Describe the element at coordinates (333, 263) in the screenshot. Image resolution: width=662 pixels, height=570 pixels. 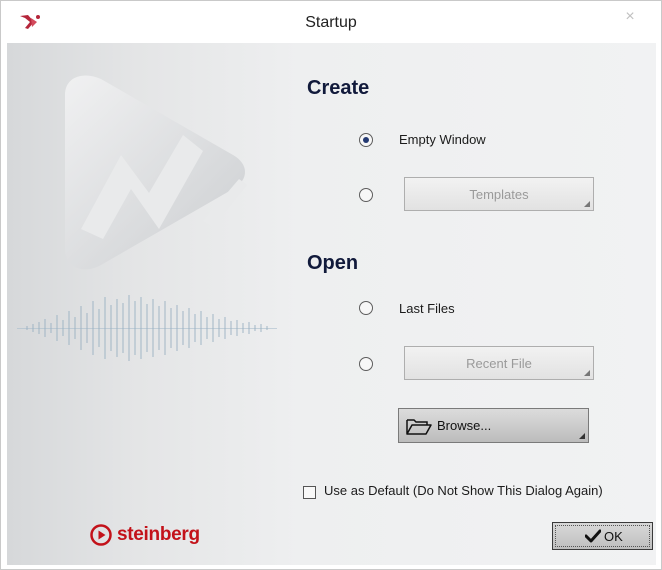
I see `open-heading: Open` at that location.